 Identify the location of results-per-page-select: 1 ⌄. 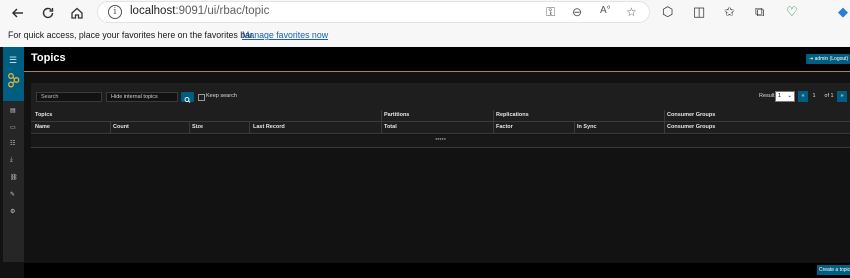
(785, 96).